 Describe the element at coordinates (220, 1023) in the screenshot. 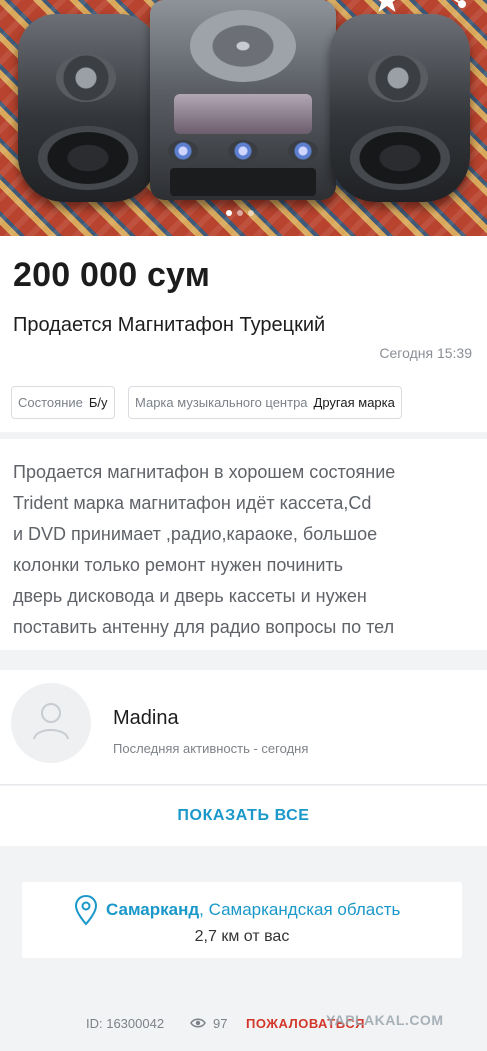

I see `view-count: 97` at that location.